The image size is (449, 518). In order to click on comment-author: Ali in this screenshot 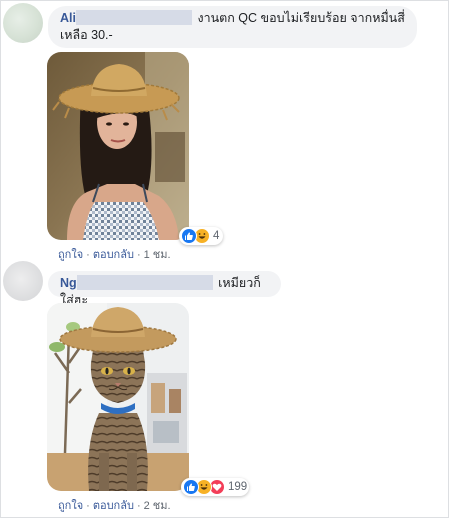, I will do `click(128, 17)`.